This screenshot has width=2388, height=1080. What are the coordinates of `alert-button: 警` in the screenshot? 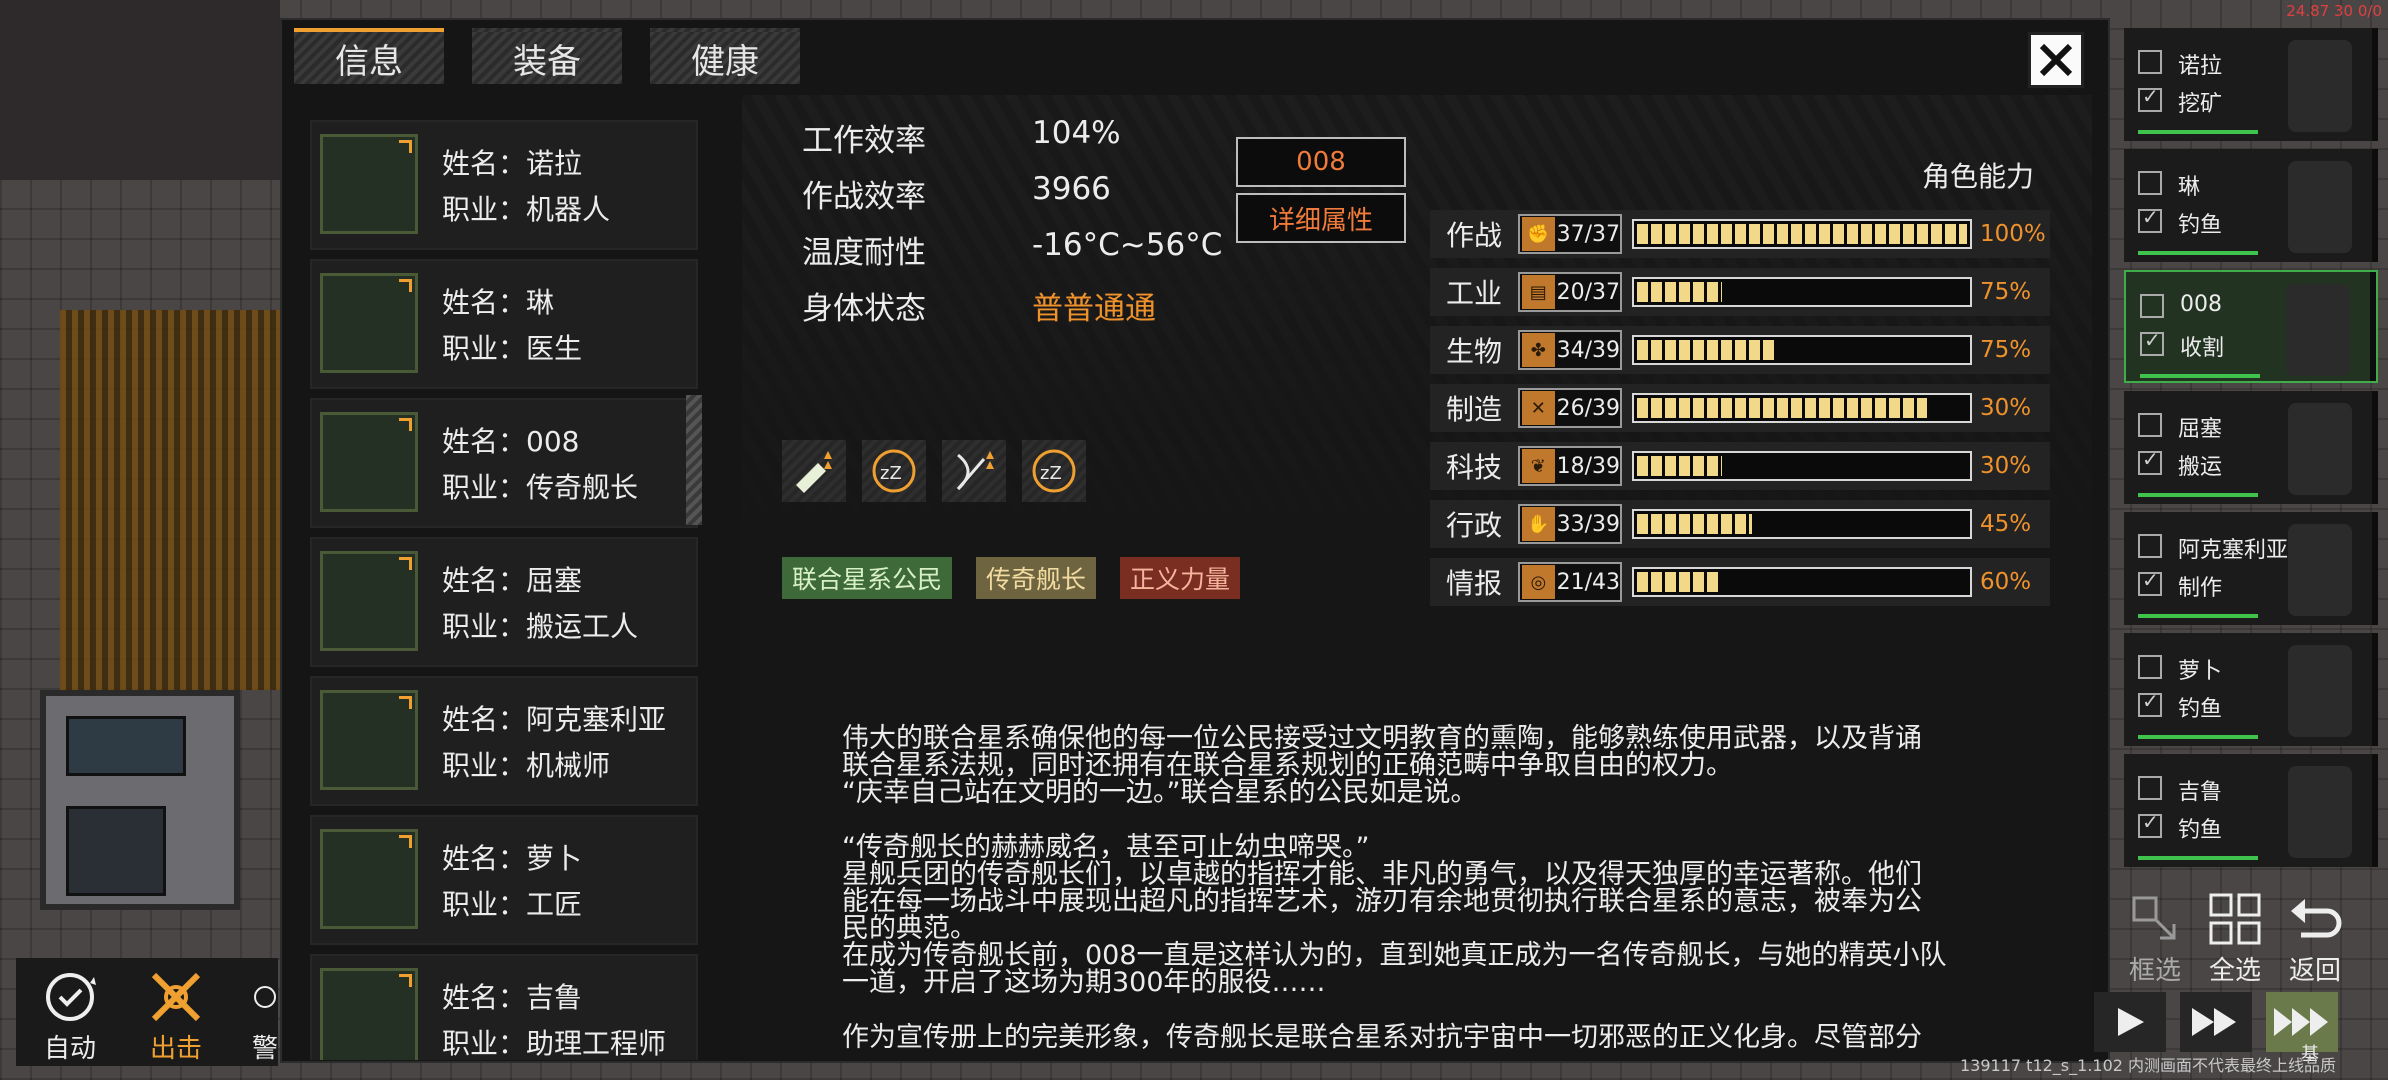 It's located at (265, 1015).